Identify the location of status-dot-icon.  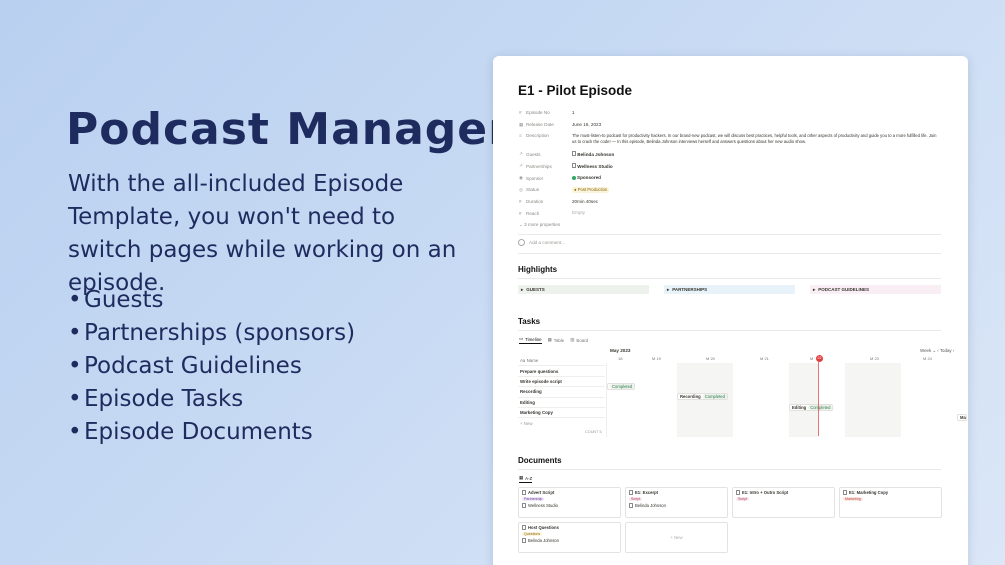
(574, 177).